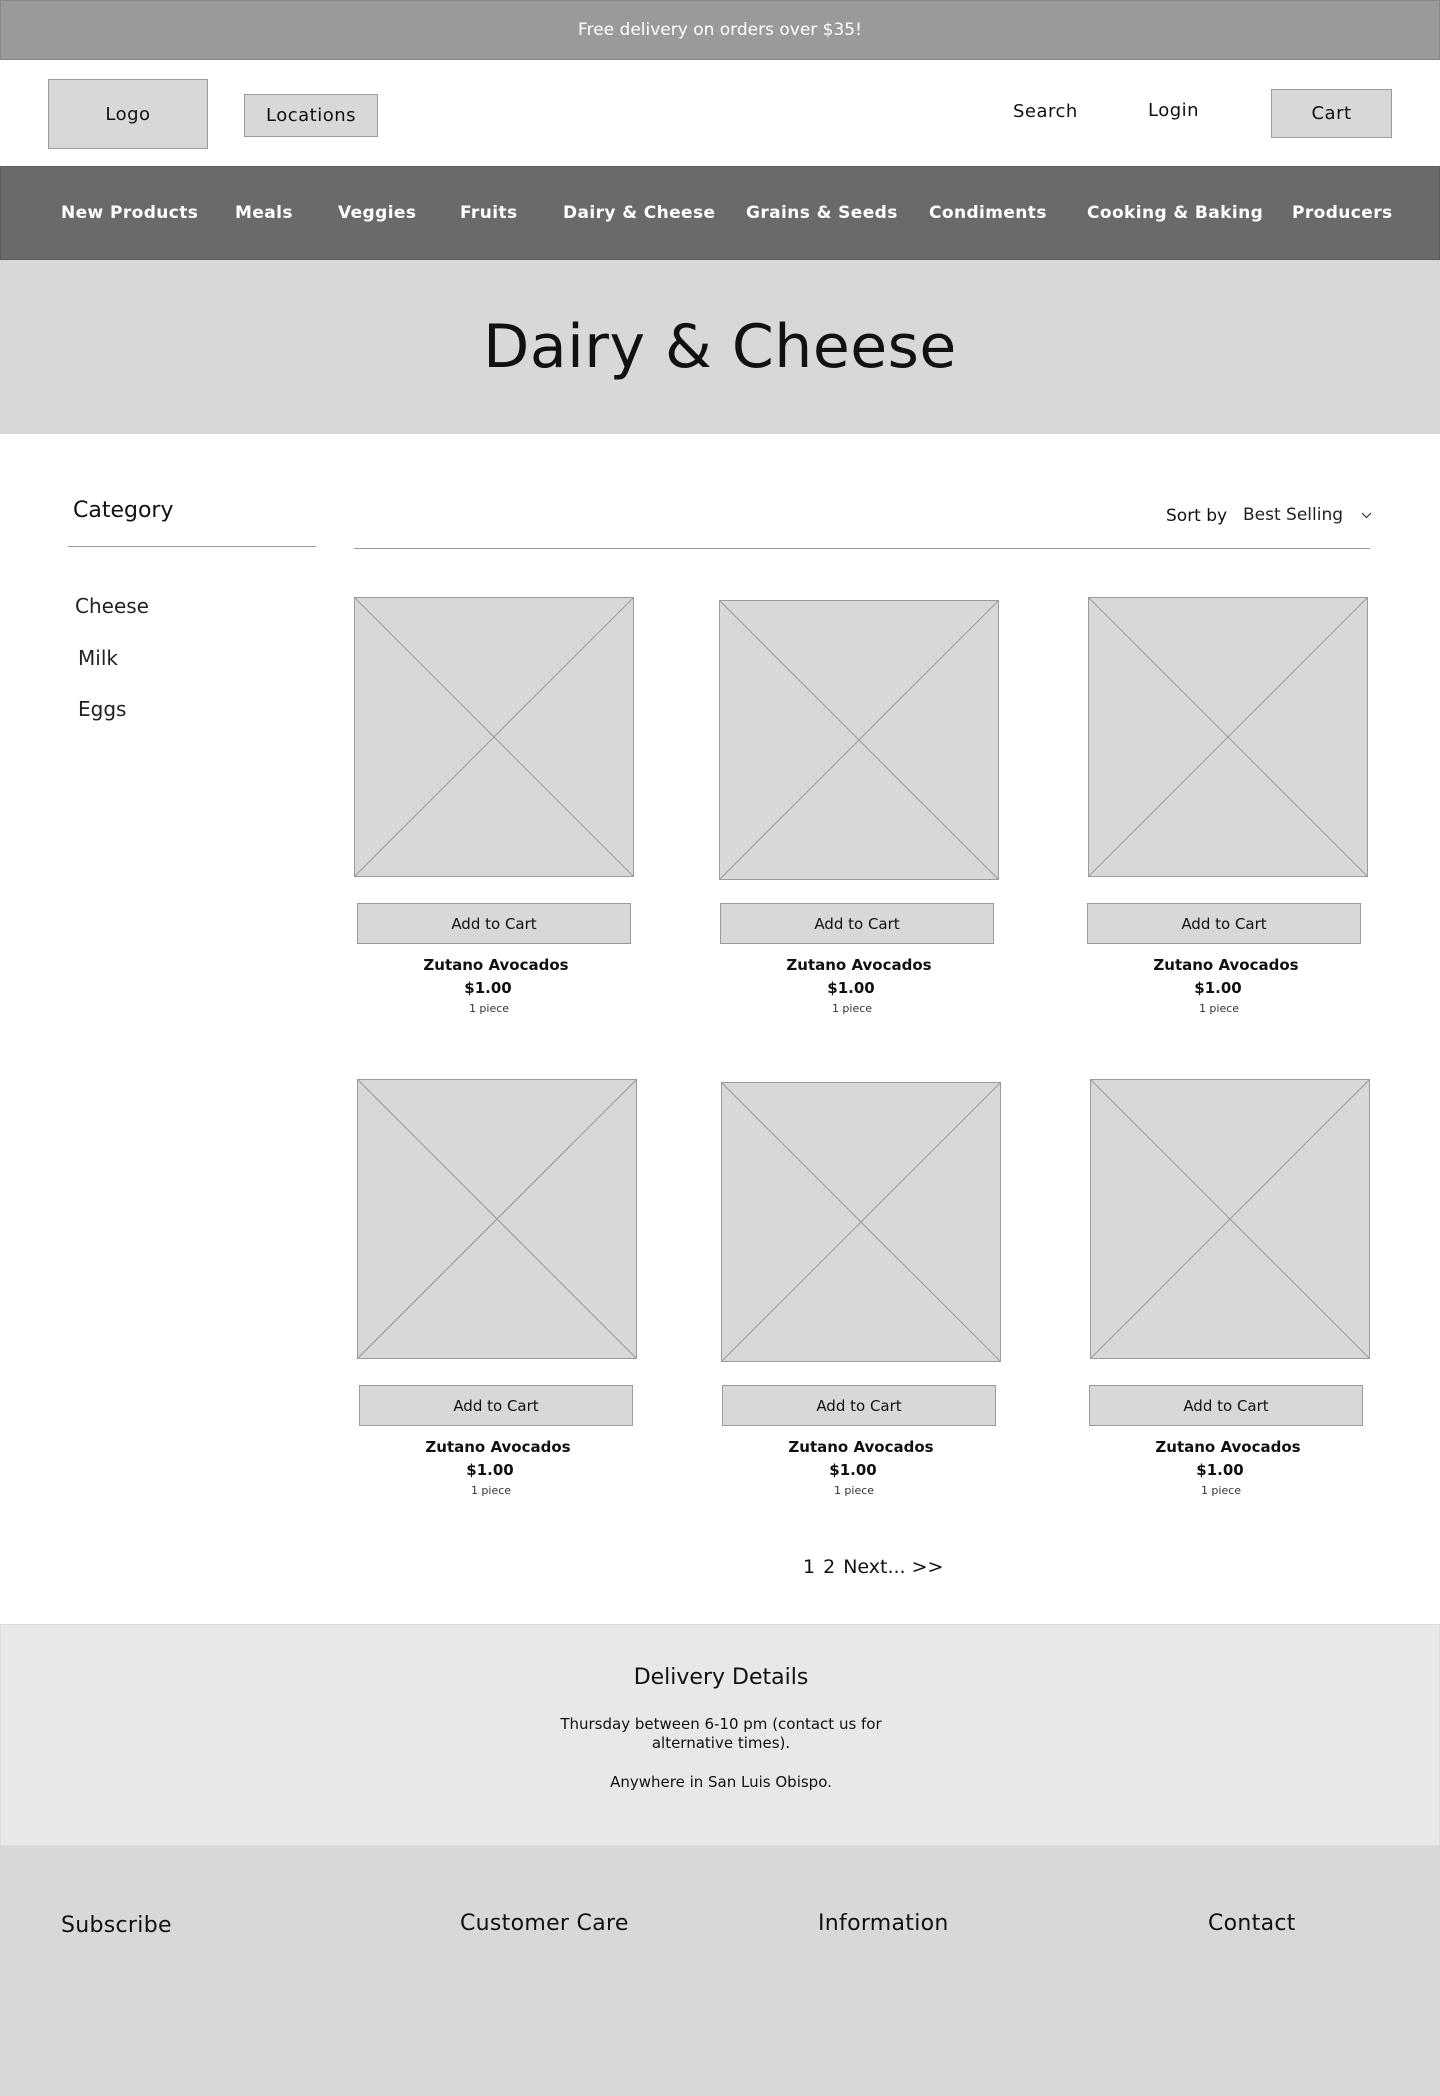 Image resolution: width=1440 pixels, height=2096 pixels. I want to click on nav-item-producers: Producers, so click(1342, 213).